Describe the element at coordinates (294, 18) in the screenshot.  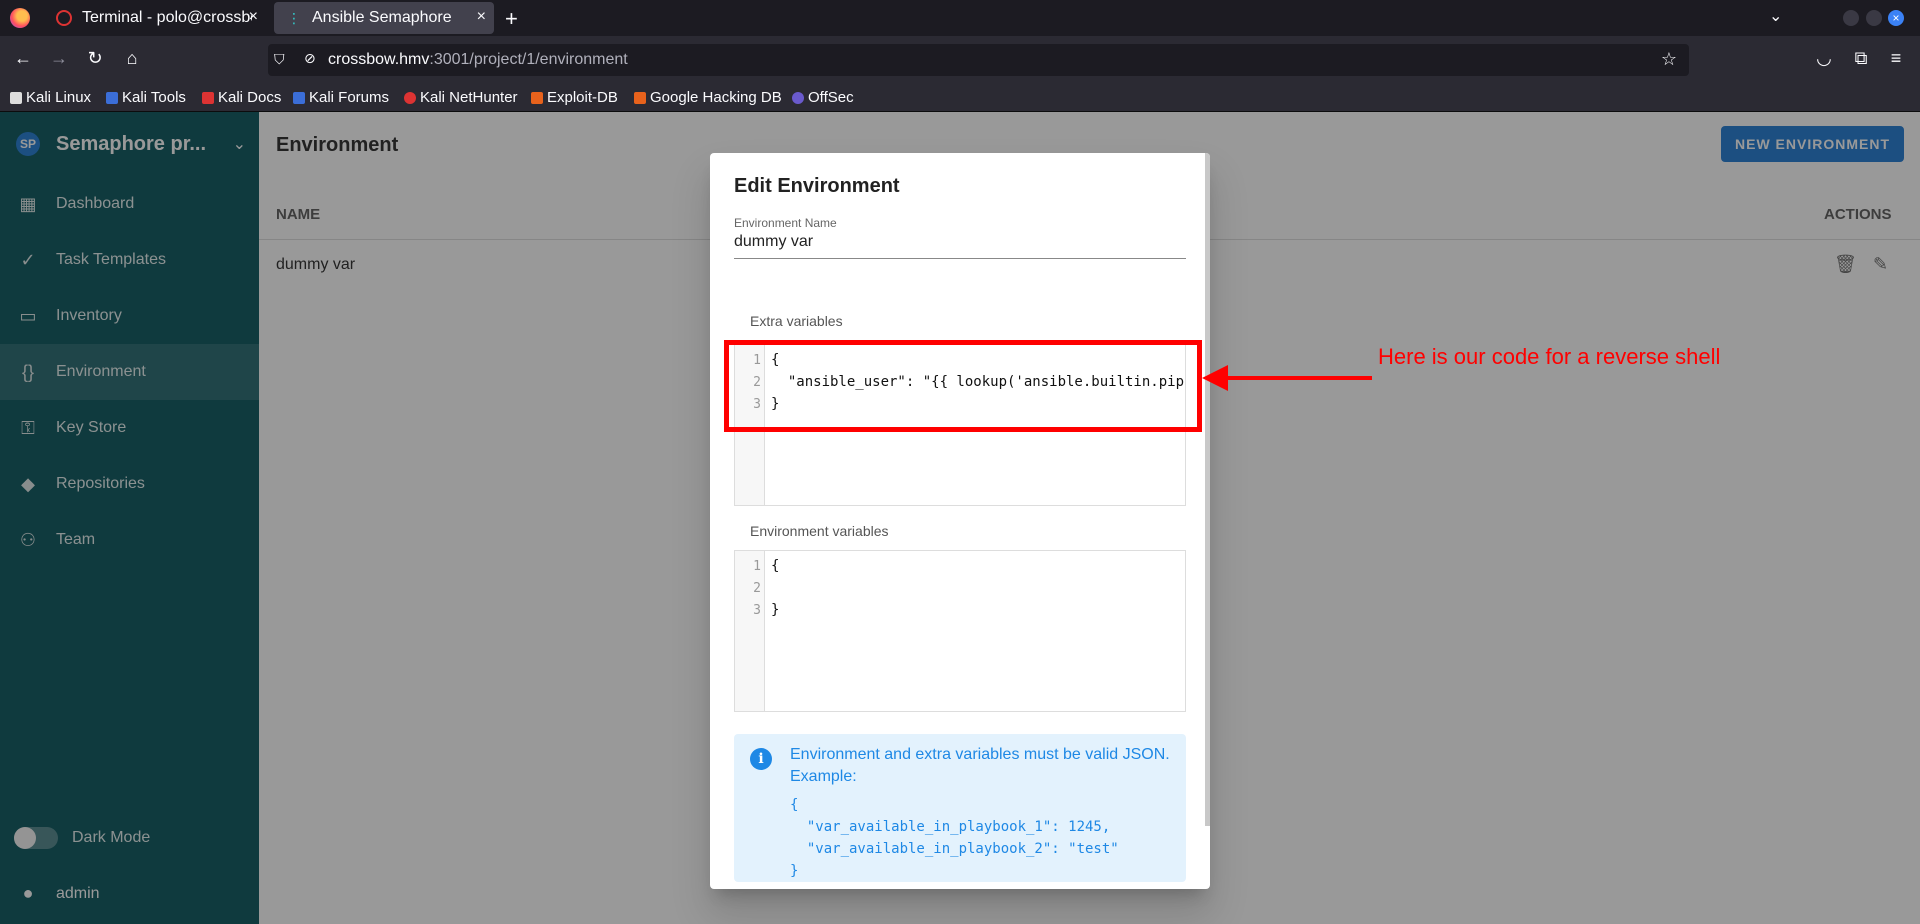
I see `semaphore-icon: ⋮` at that location.